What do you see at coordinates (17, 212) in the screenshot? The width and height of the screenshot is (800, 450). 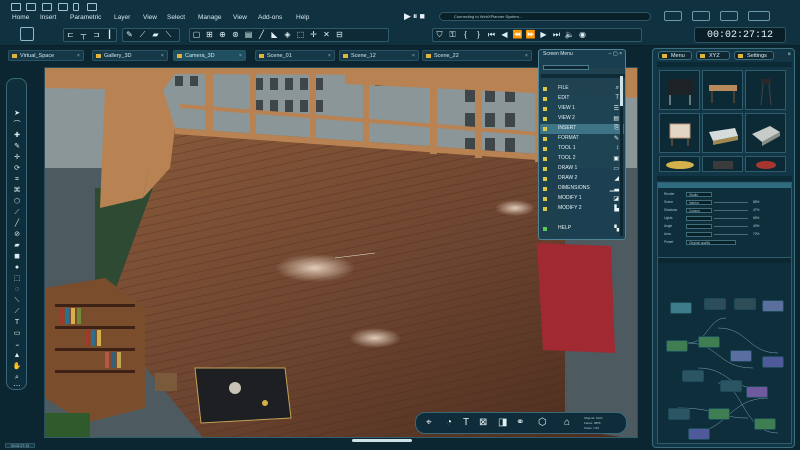 I see `brush-icon: ⟋` at bounding box center [17, 212].